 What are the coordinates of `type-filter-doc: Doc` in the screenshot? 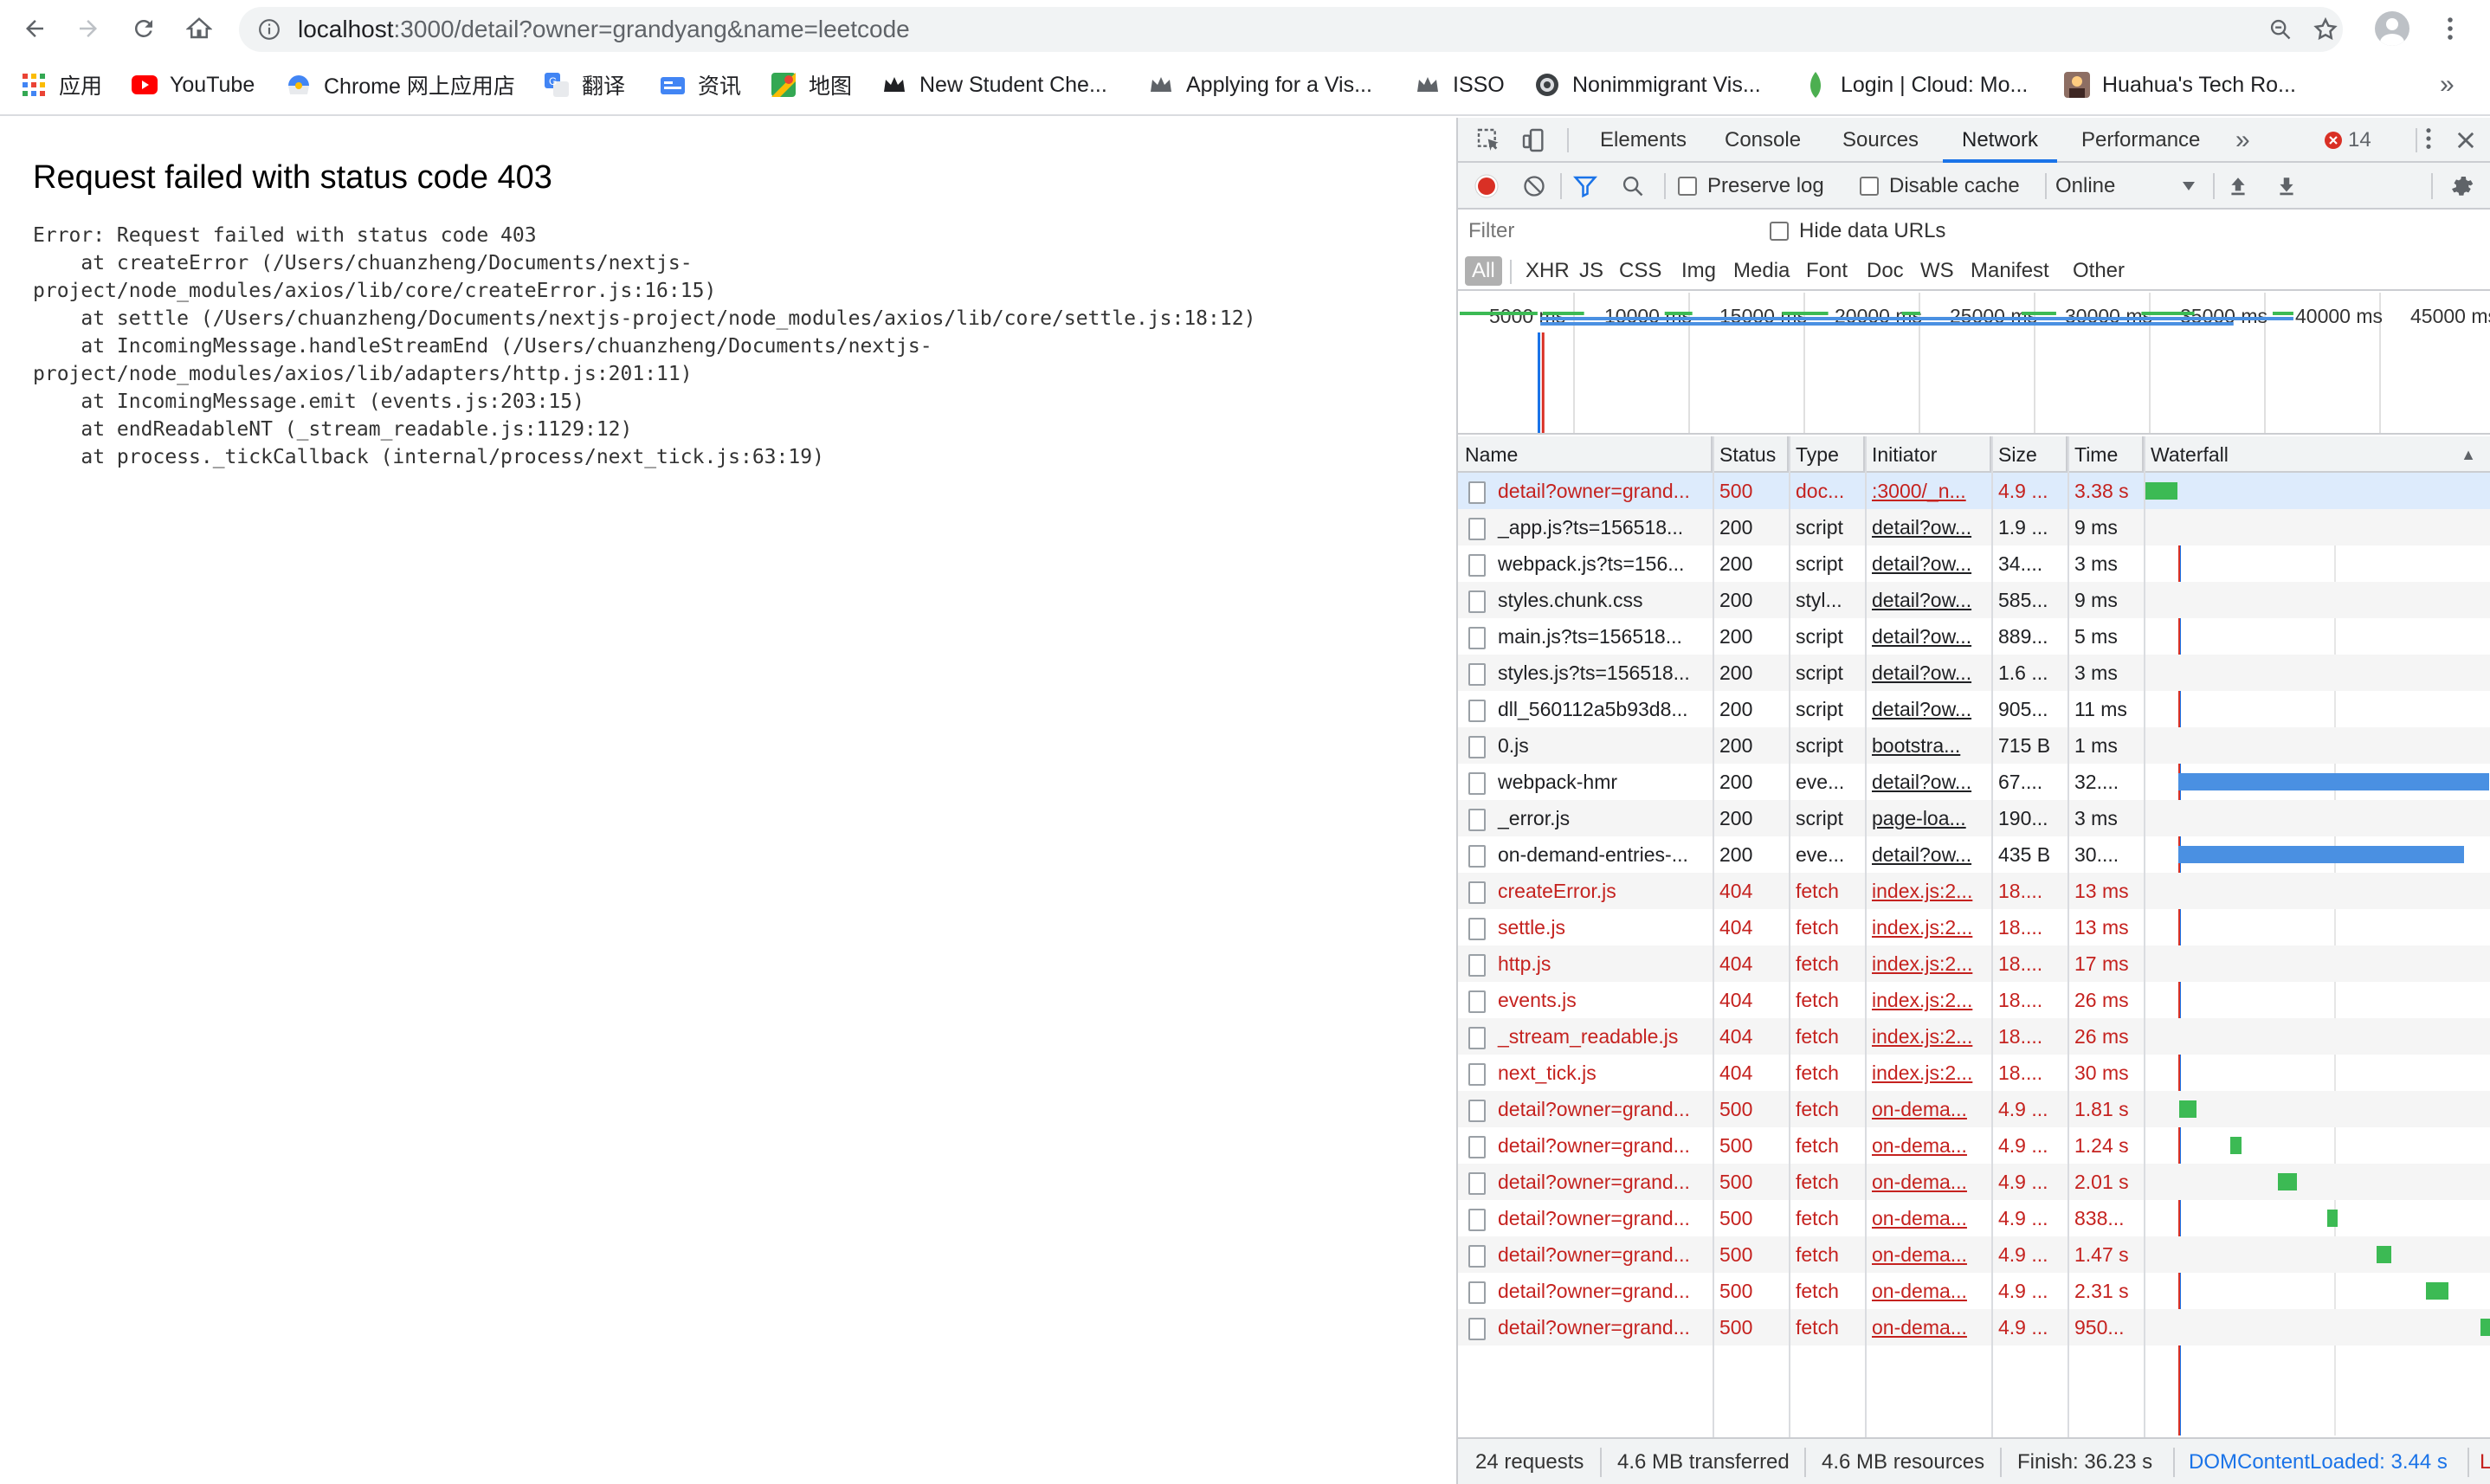 It's located at (1885, 271).